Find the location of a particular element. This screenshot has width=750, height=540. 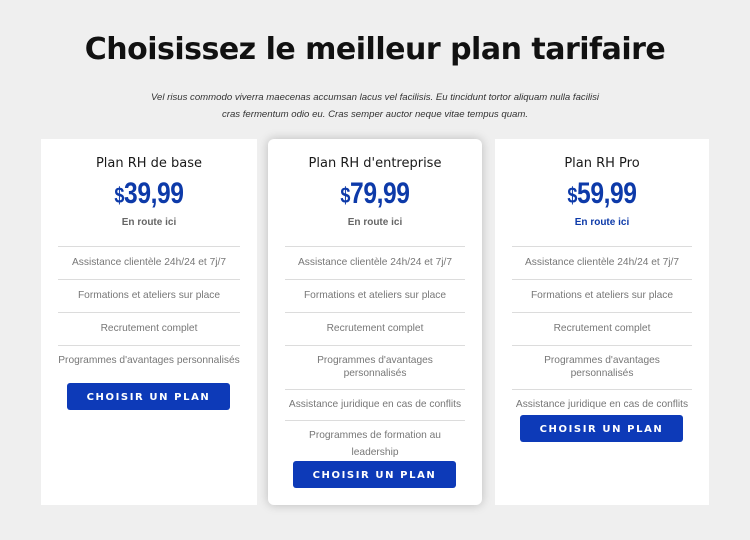

page-title: Choisissez le meilleur plan tarifaire is located at coordinates (375, 49).